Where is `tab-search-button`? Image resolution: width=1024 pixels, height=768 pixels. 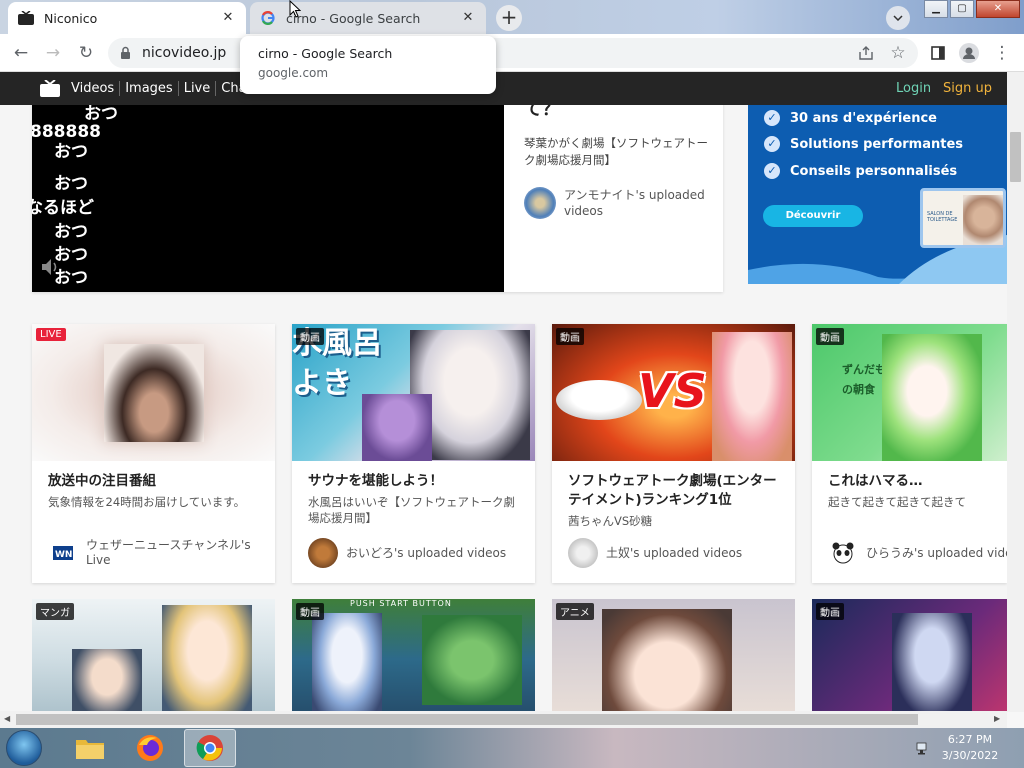 tab-search-button is located at coordinates (898, 18).